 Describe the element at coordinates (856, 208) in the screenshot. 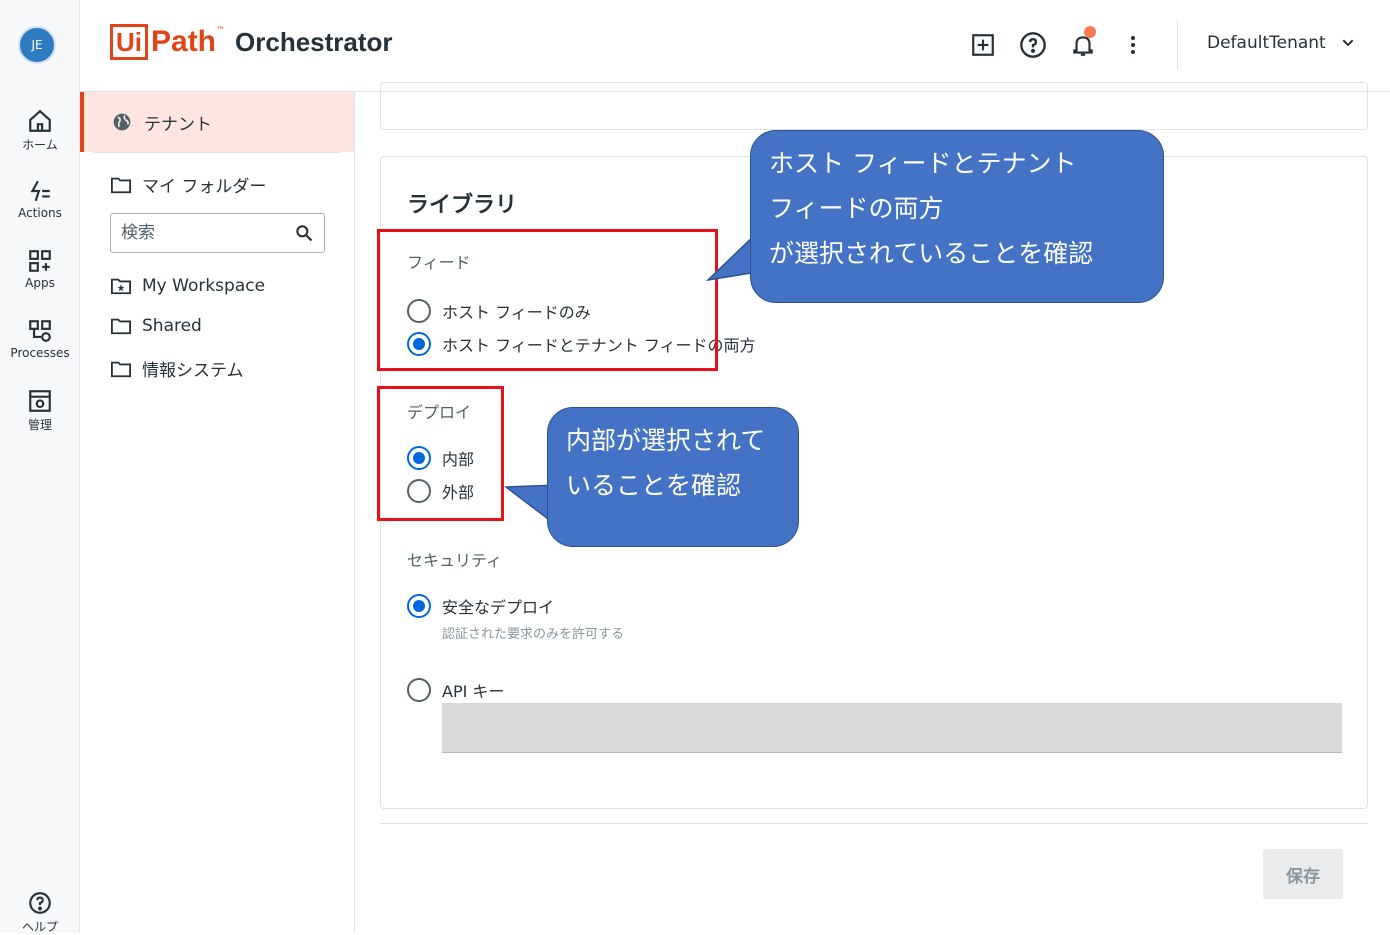

I see `callout-line: フィードの両方` at that location.